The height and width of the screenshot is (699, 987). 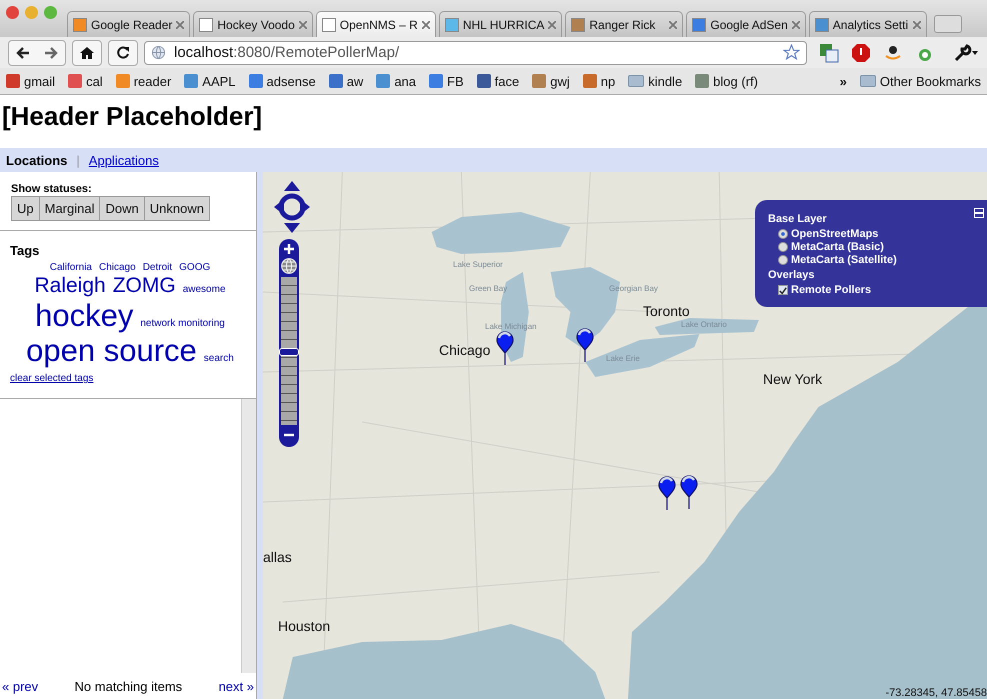 I want to click on map-label: Chicago, so click(x=464, y=350).